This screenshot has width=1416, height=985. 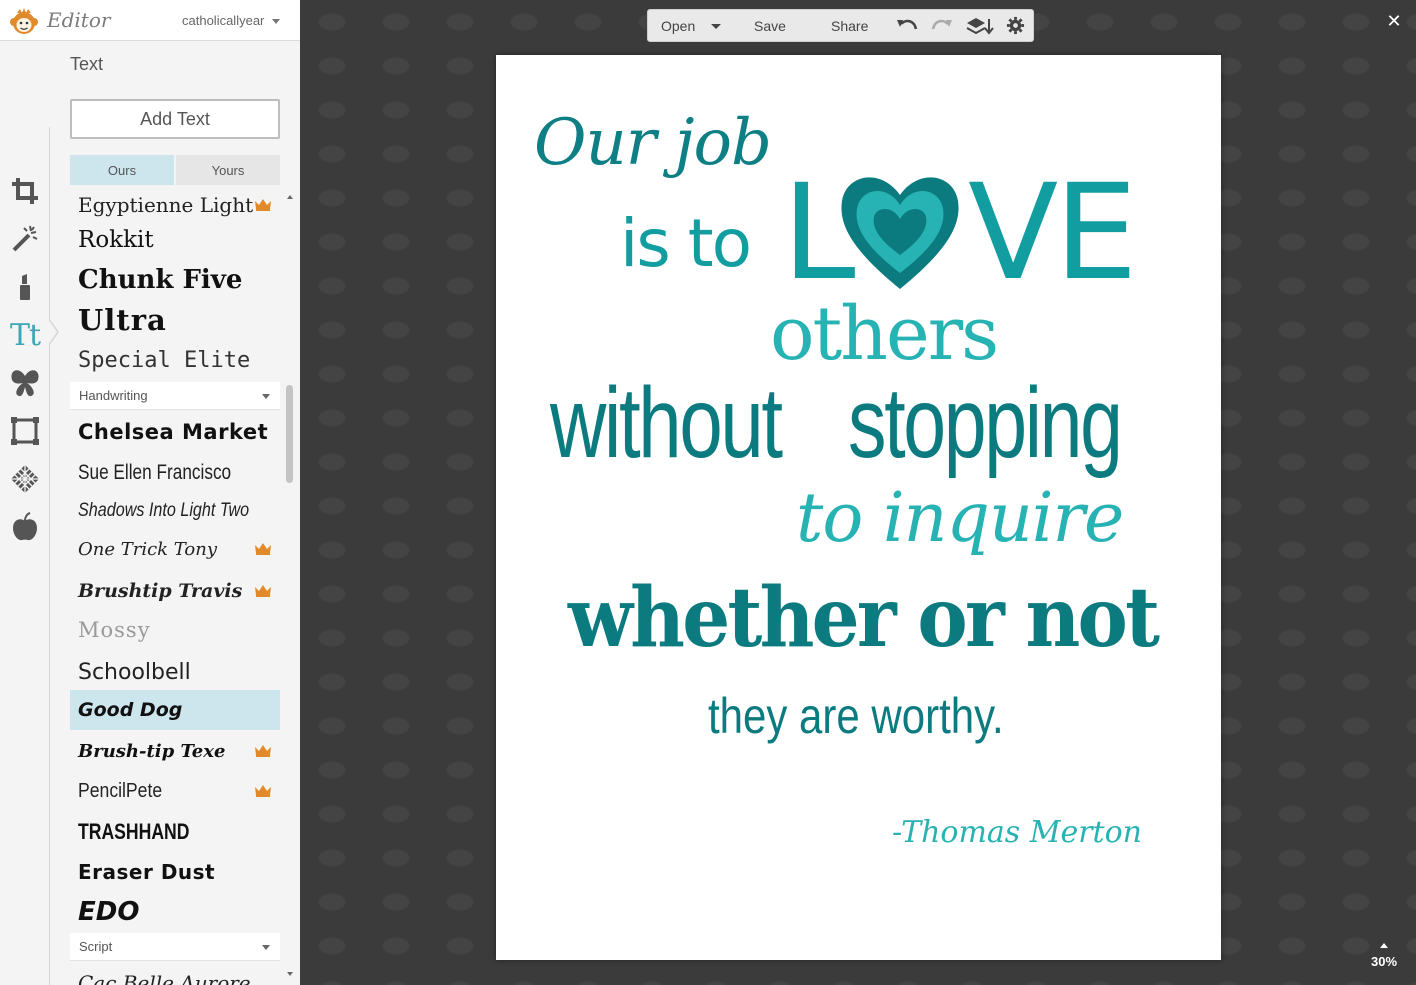 What do you see at coordinates (25, 431) in the screenshot?
I see `frame-icon` at bounding box center [25, 431].